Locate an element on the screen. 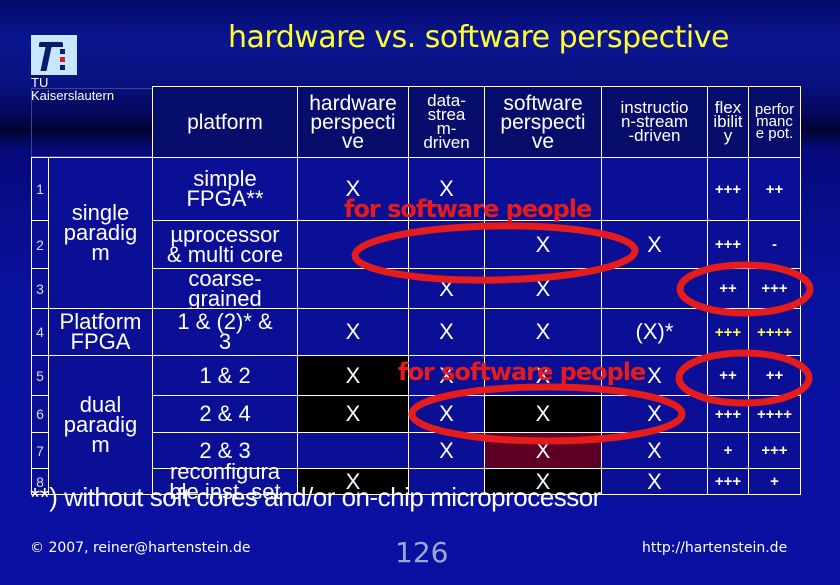 The height and width of the screenshot is (585, 840). row-number-text: 2 is located at coordinates (40, 244).